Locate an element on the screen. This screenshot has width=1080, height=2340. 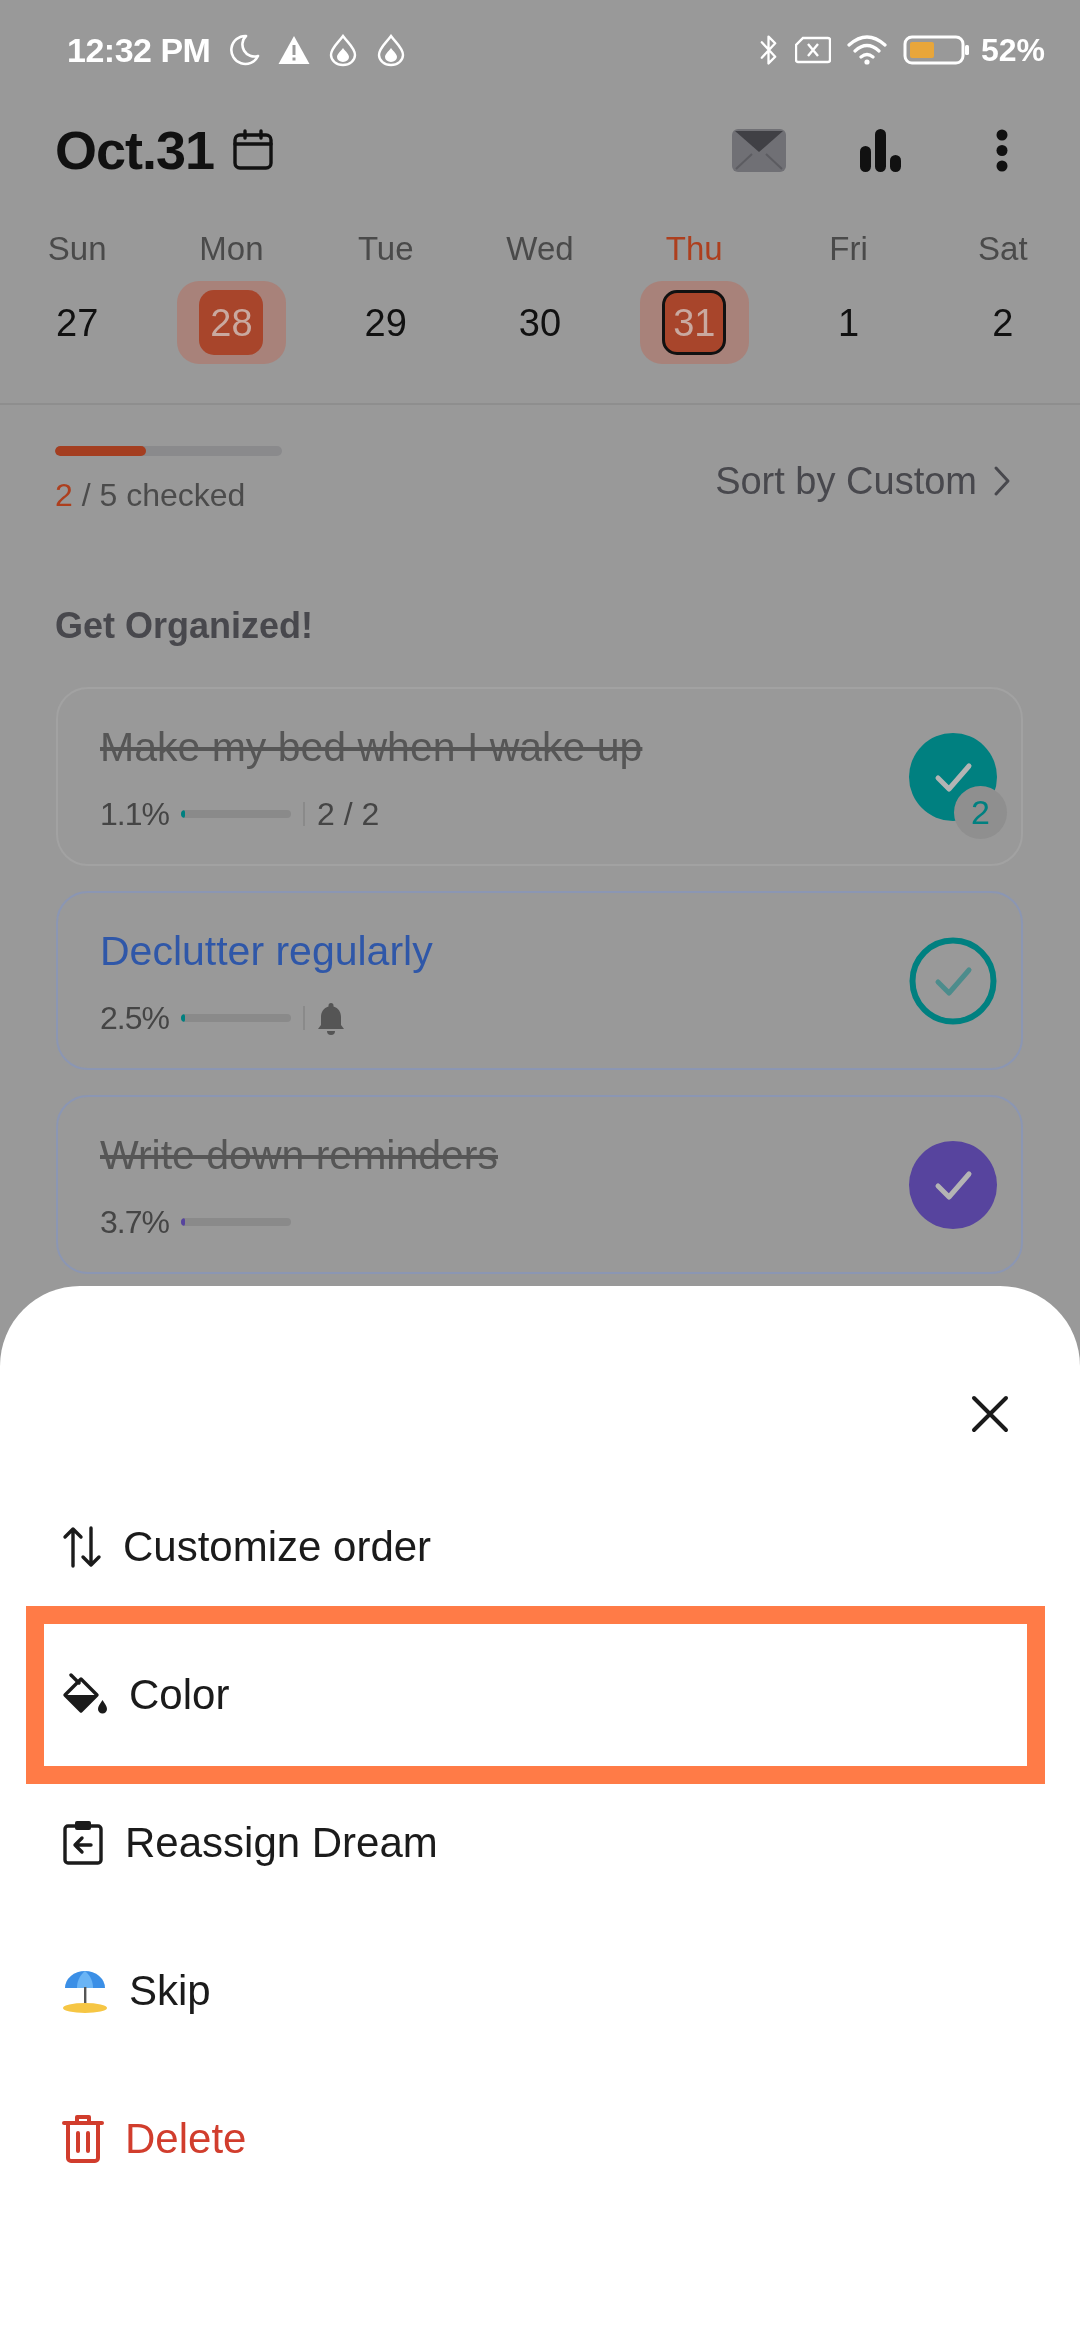
task-title: Write down reminders is located at coordinates (299, 1155).